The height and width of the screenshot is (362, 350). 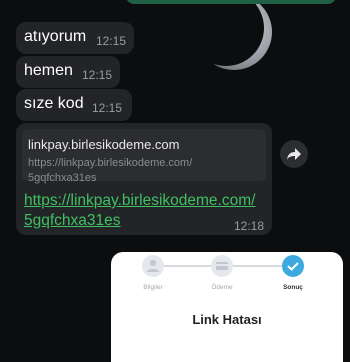 What do you see at coordinates (236, 36) in the screenshot?
I see `moon-image` at bounding box center [236, 36].